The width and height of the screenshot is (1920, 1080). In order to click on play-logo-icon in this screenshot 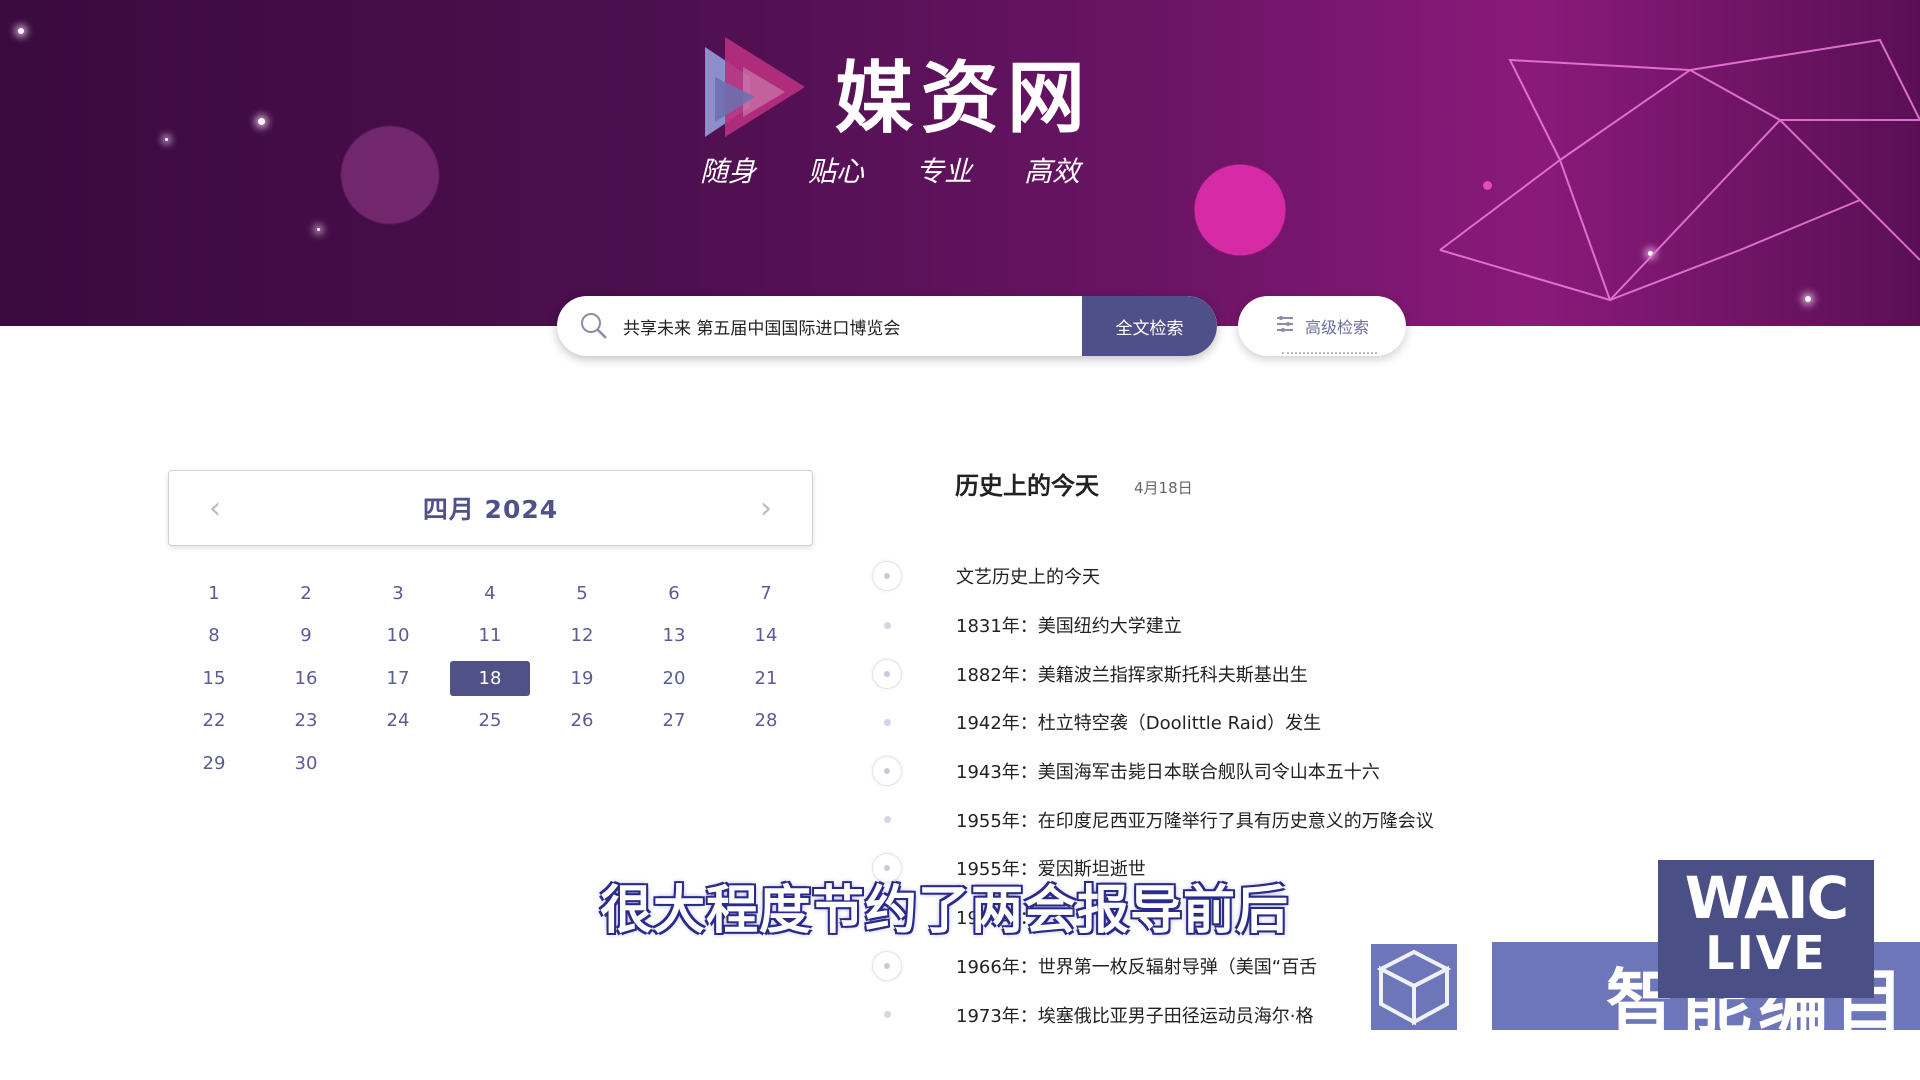, I will do `click(755, 92)`.